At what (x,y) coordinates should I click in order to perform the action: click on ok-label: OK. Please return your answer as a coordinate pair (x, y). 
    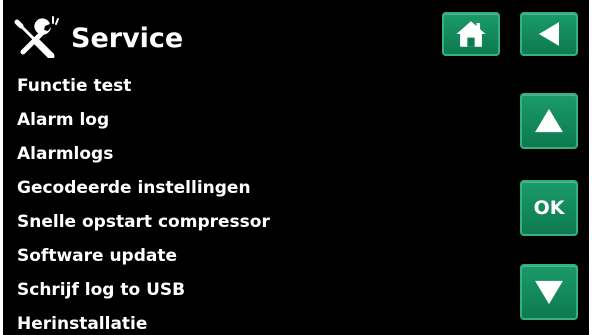
    Looking at the image, I should click on (549, 208).